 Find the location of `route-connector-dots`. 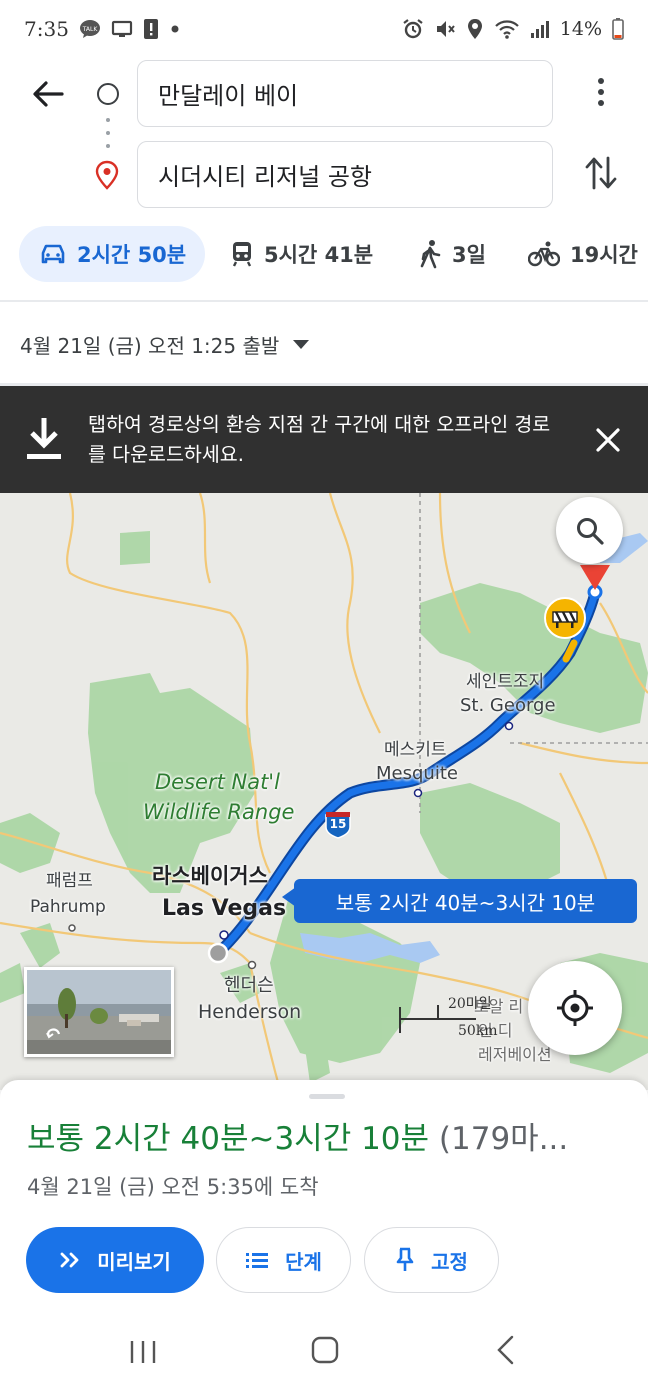

route-connector-dots is located at coordinates (108, 133).